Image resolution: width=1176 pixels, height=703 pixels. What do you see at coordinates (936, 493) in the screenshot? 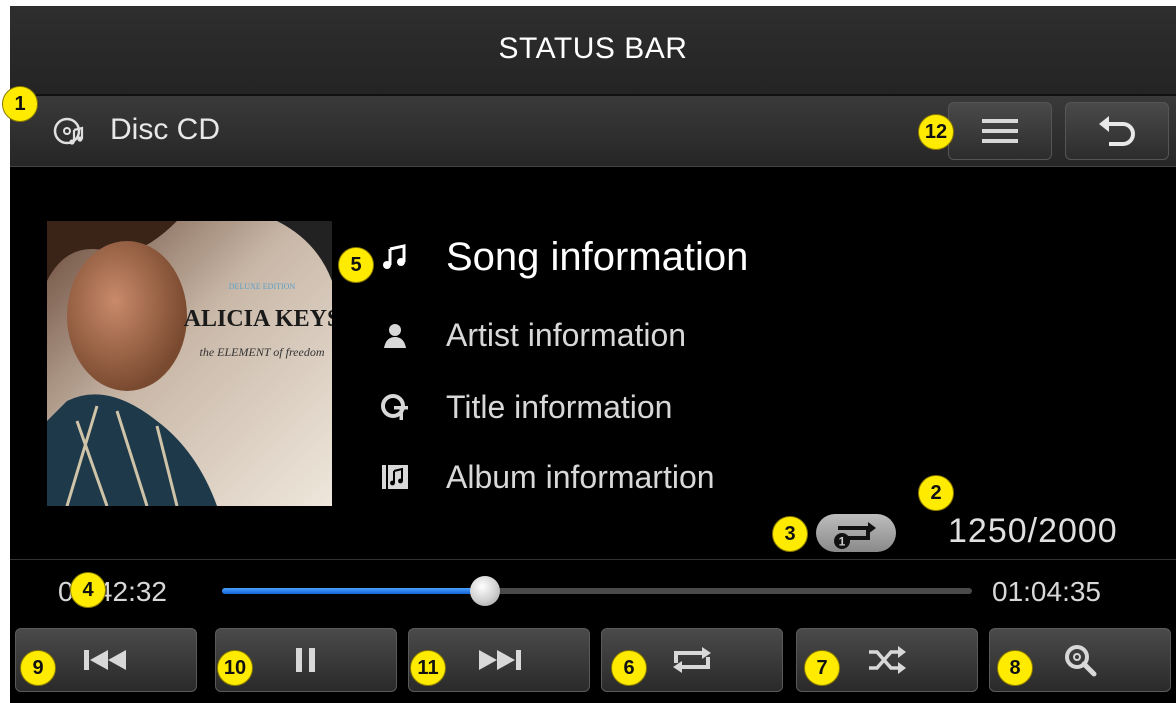
I see `callout-2: 2` at bounding box center [936, 493].